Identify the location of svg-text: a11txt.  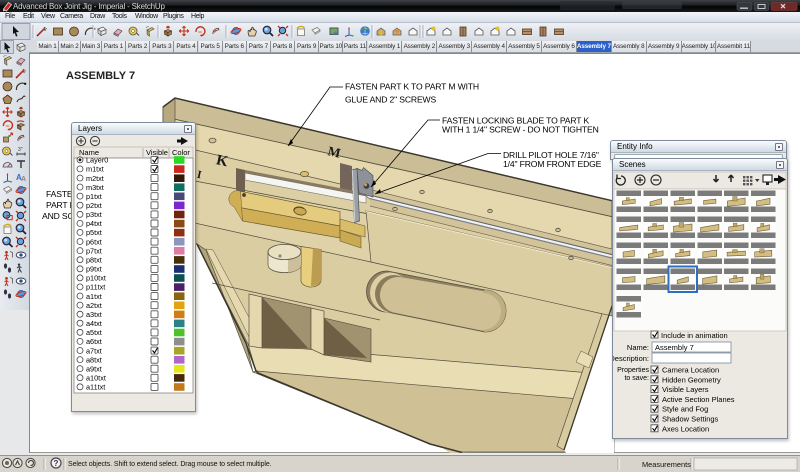
(95, 387).